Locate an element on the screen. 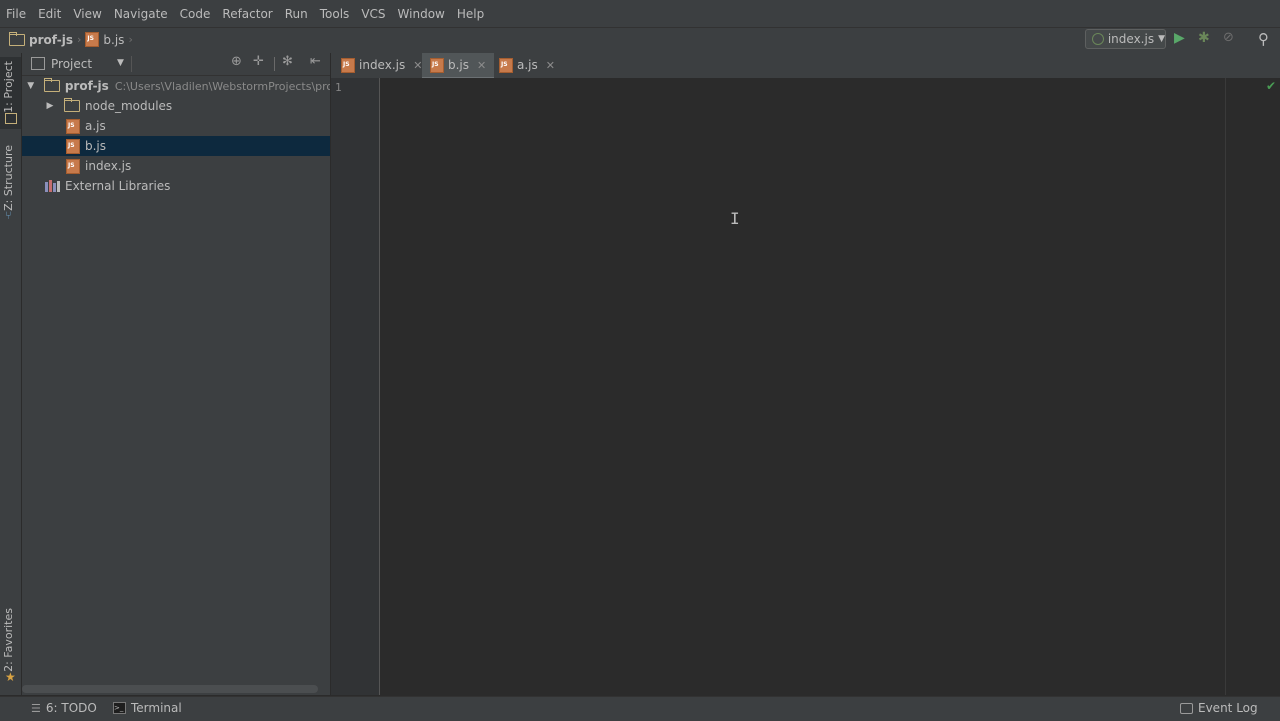 The width and height of the screenshot is (1280, 721). menu-window: Window is located at coordinates (421, 14).